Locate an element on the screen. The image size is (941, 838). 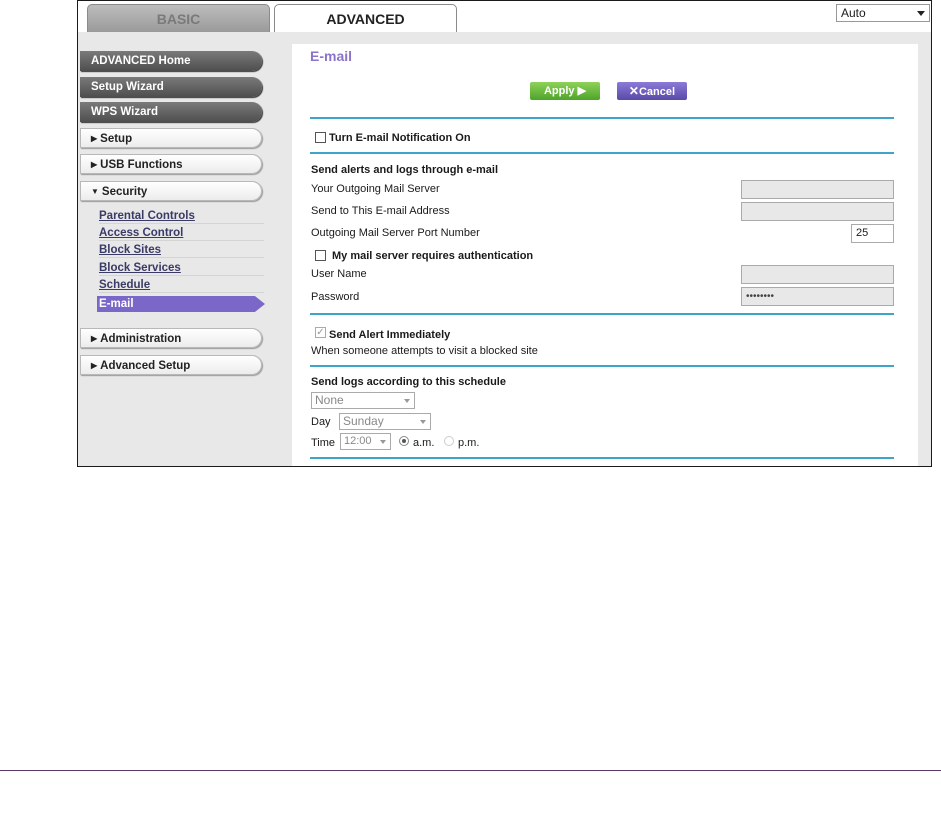
password-label: Password is located at coordinates (335, 297).